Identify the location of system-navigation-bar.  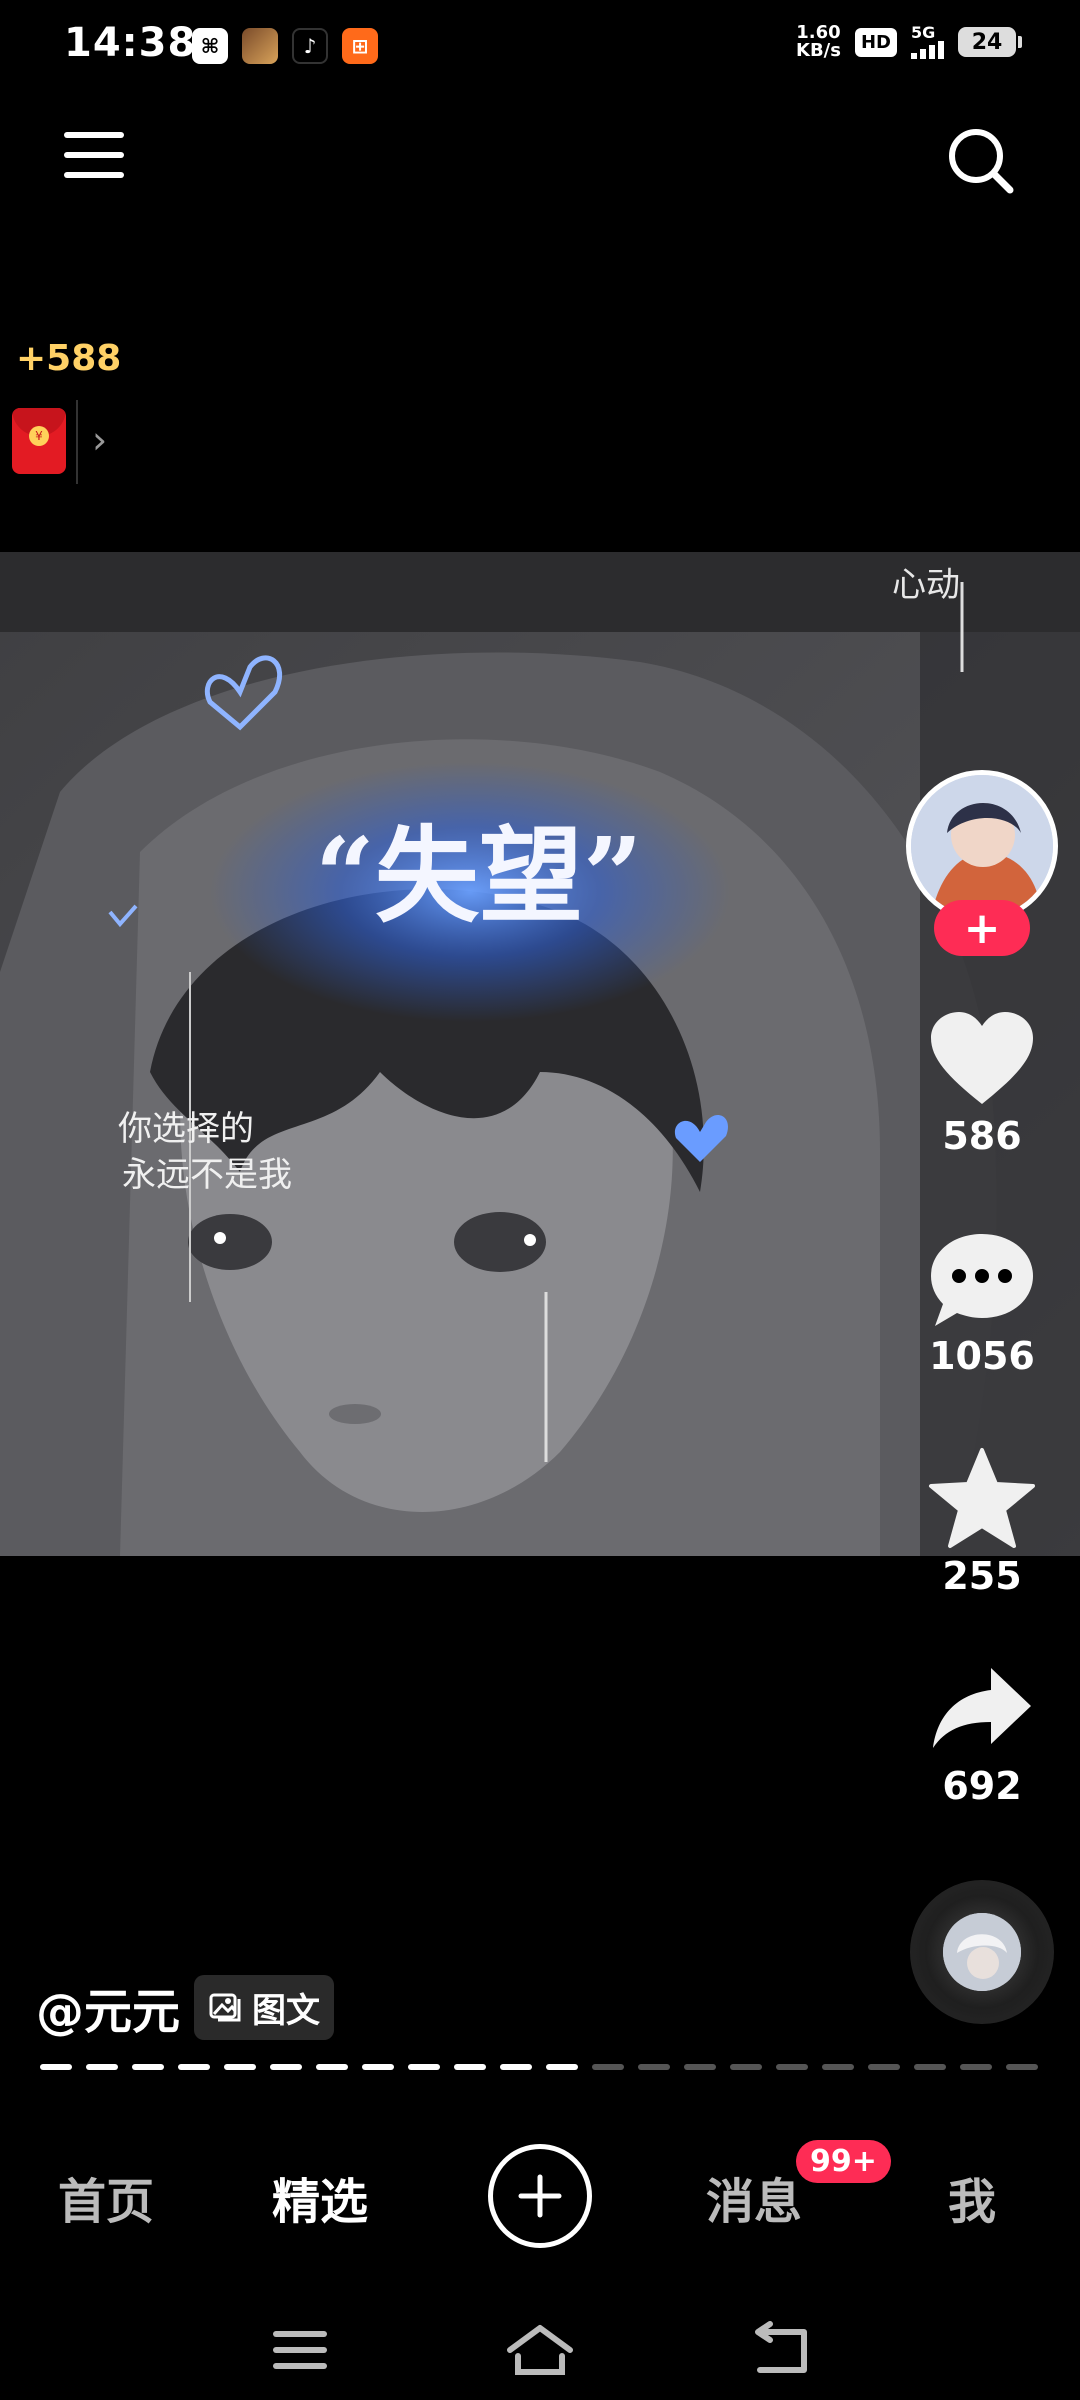
(540, 2350).